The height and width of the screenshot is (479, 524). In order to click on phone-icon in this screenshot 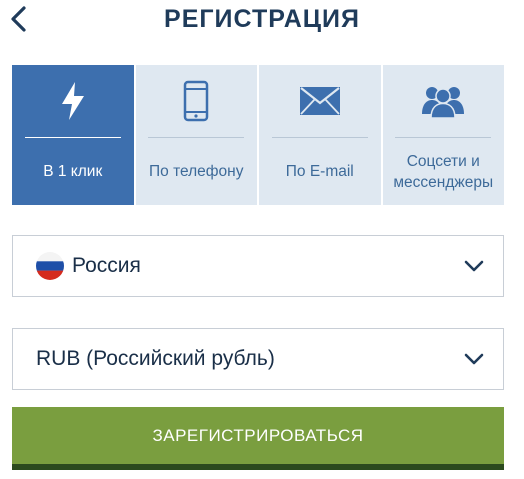, I will do `click(196, 101)`.